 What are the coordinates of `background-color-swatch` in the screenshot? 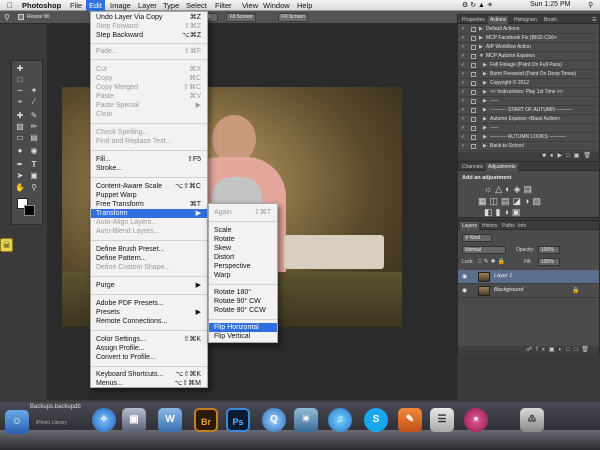 It's located at (29, 210).